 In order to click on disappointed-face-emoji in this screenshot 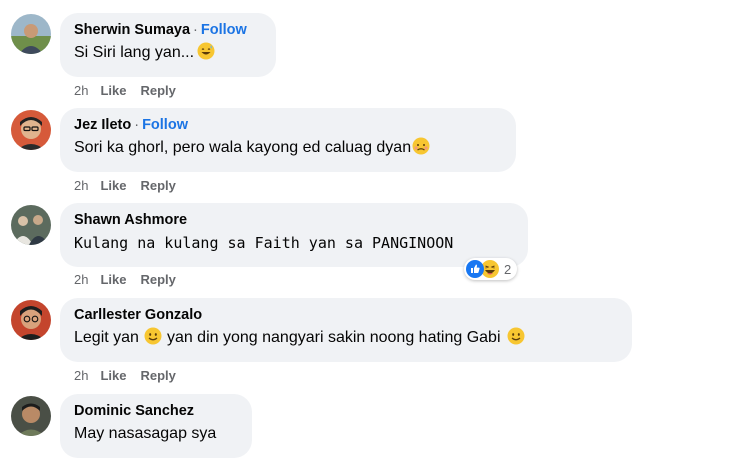, I will do `click(421, 146)`.